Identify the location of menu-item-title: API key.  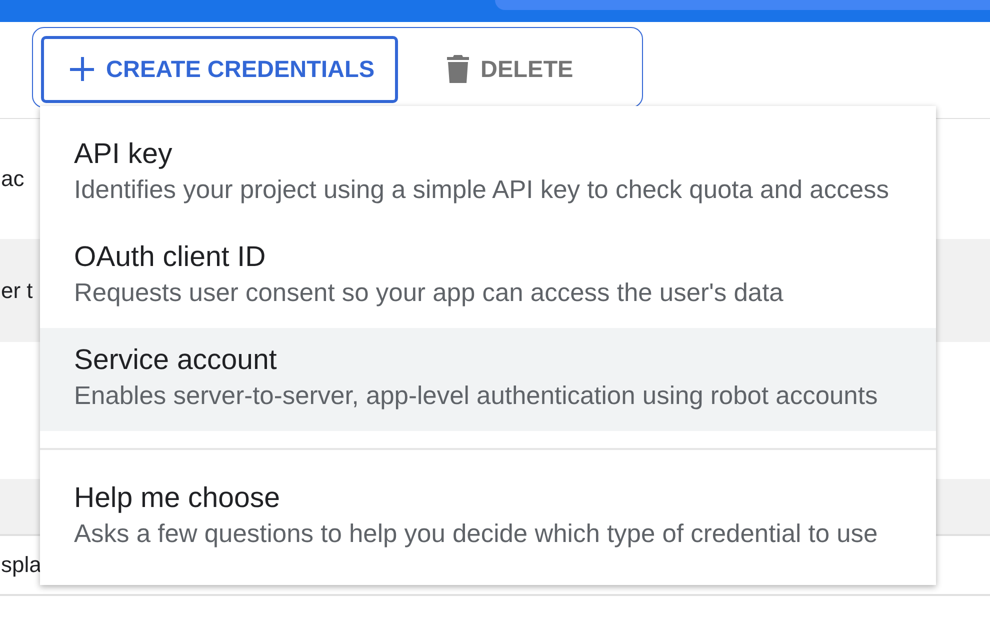
(124, 154).